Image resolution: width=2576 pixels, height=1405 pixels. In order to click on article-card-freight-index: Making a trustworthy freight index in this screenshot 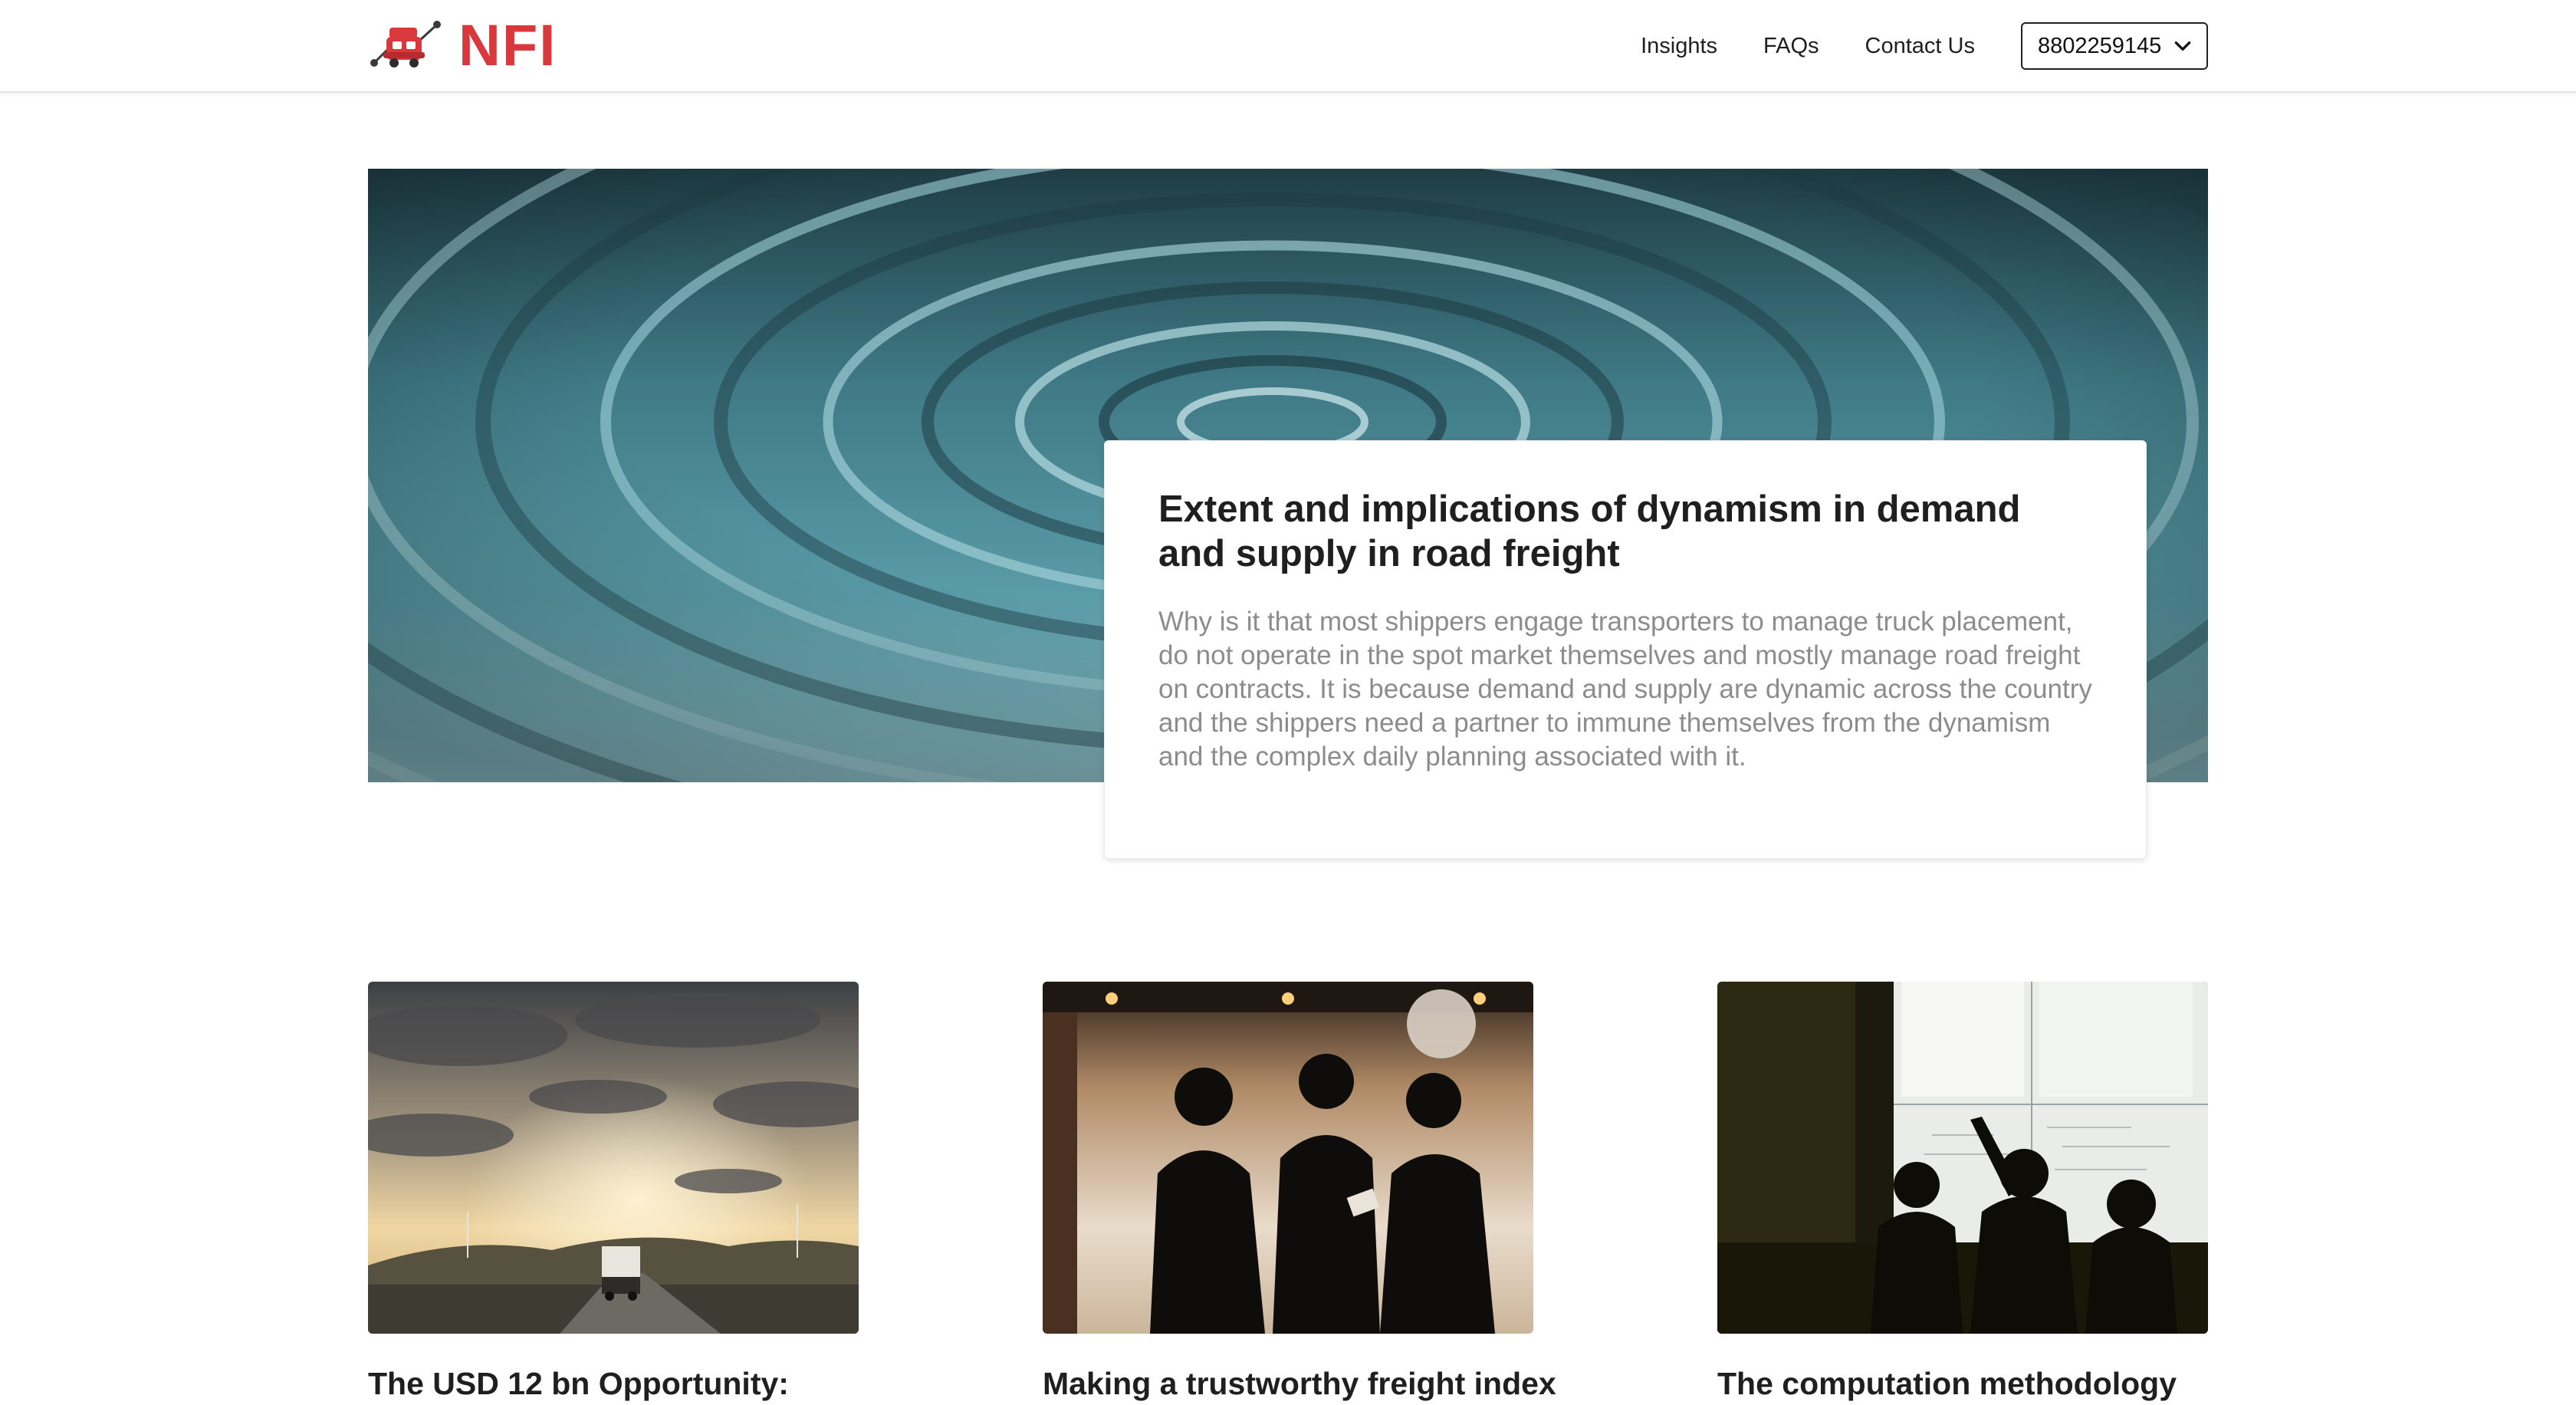, I will do `click(1299, 1193)`.